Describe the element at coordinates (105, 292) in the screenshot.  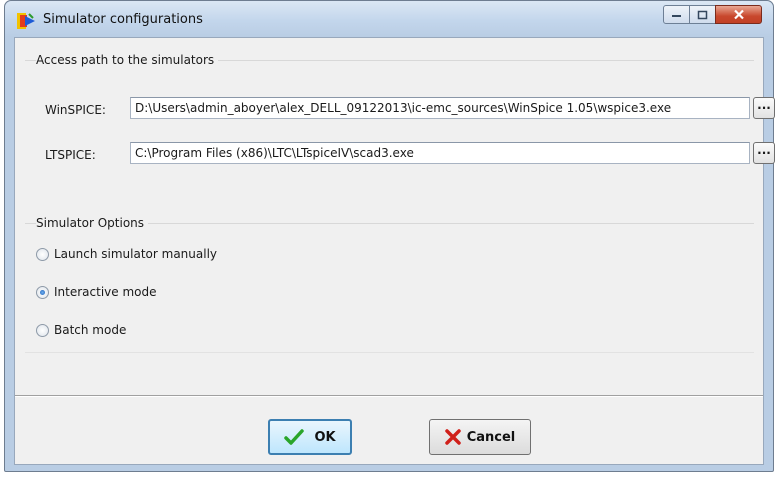
I see `option-label: Interactive mode` at that location.